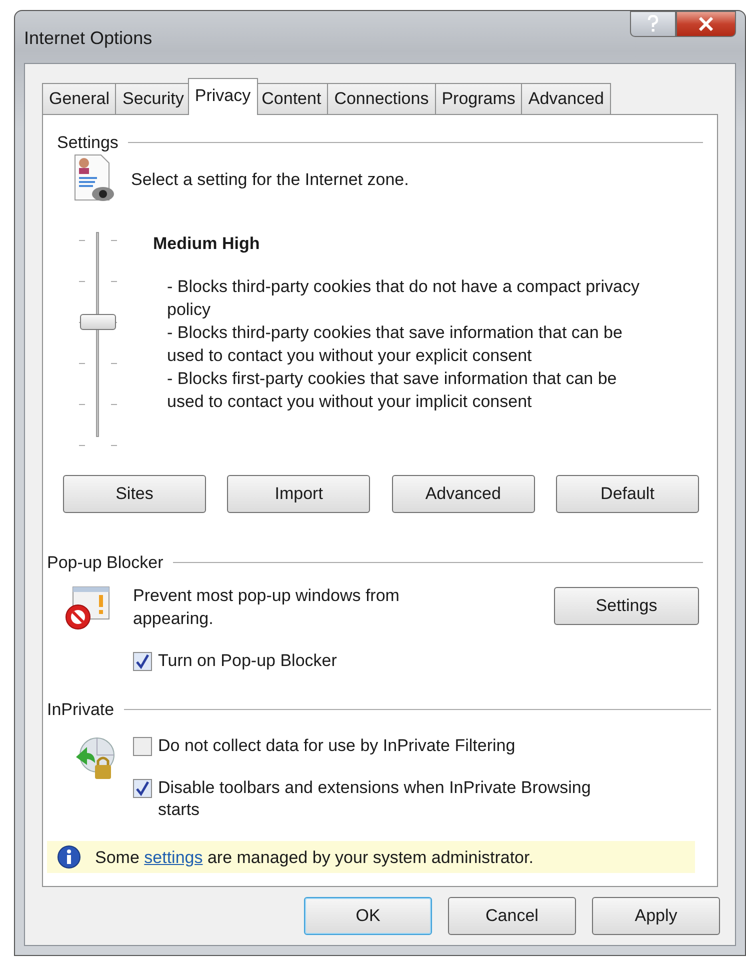 Image resolution: width=746 pixels, height=963 pixels. What do you see at coordinates (98, 322) in the screenshot?
I see `slider-thumb` at bounding box center [98, 322].